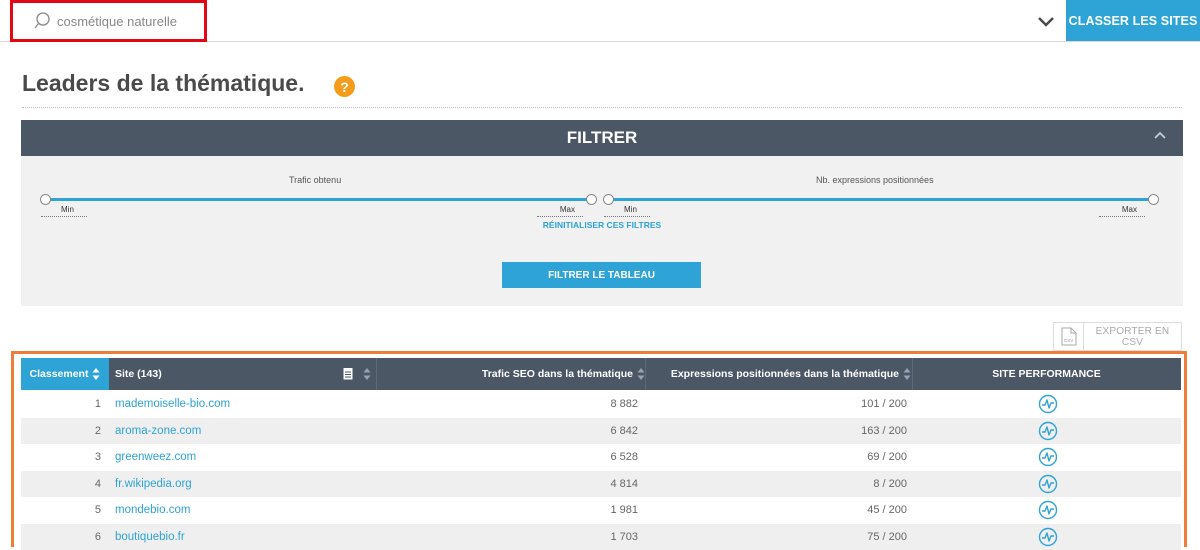 This screenshot has height=550, width=1200. Describe the element at coordinates (784, 457) in the screenshot. I see `expressions-cell: 69 / 200` at that location.